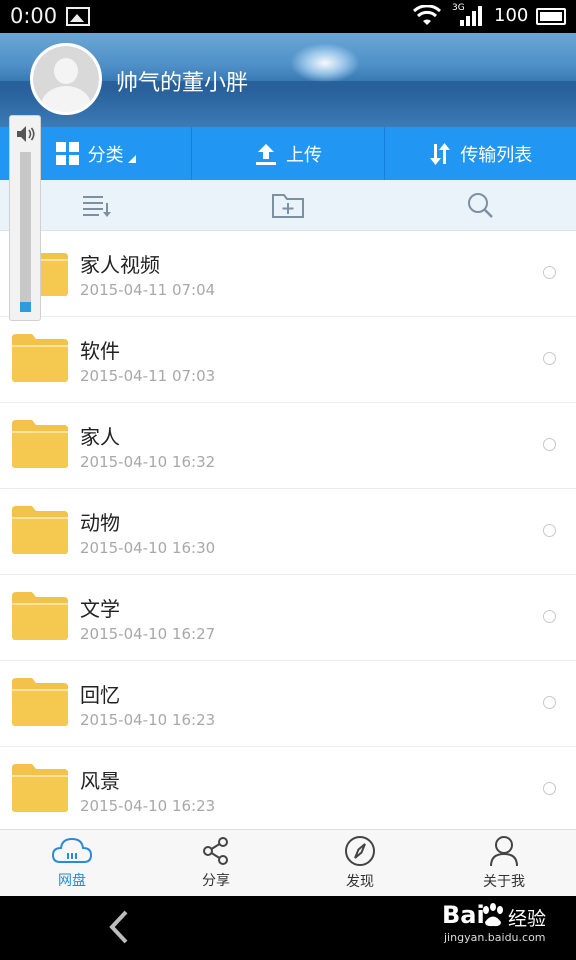 The width and height of the screenshot is (576, 960). I want to click on volume-slider, so click(25, 232).